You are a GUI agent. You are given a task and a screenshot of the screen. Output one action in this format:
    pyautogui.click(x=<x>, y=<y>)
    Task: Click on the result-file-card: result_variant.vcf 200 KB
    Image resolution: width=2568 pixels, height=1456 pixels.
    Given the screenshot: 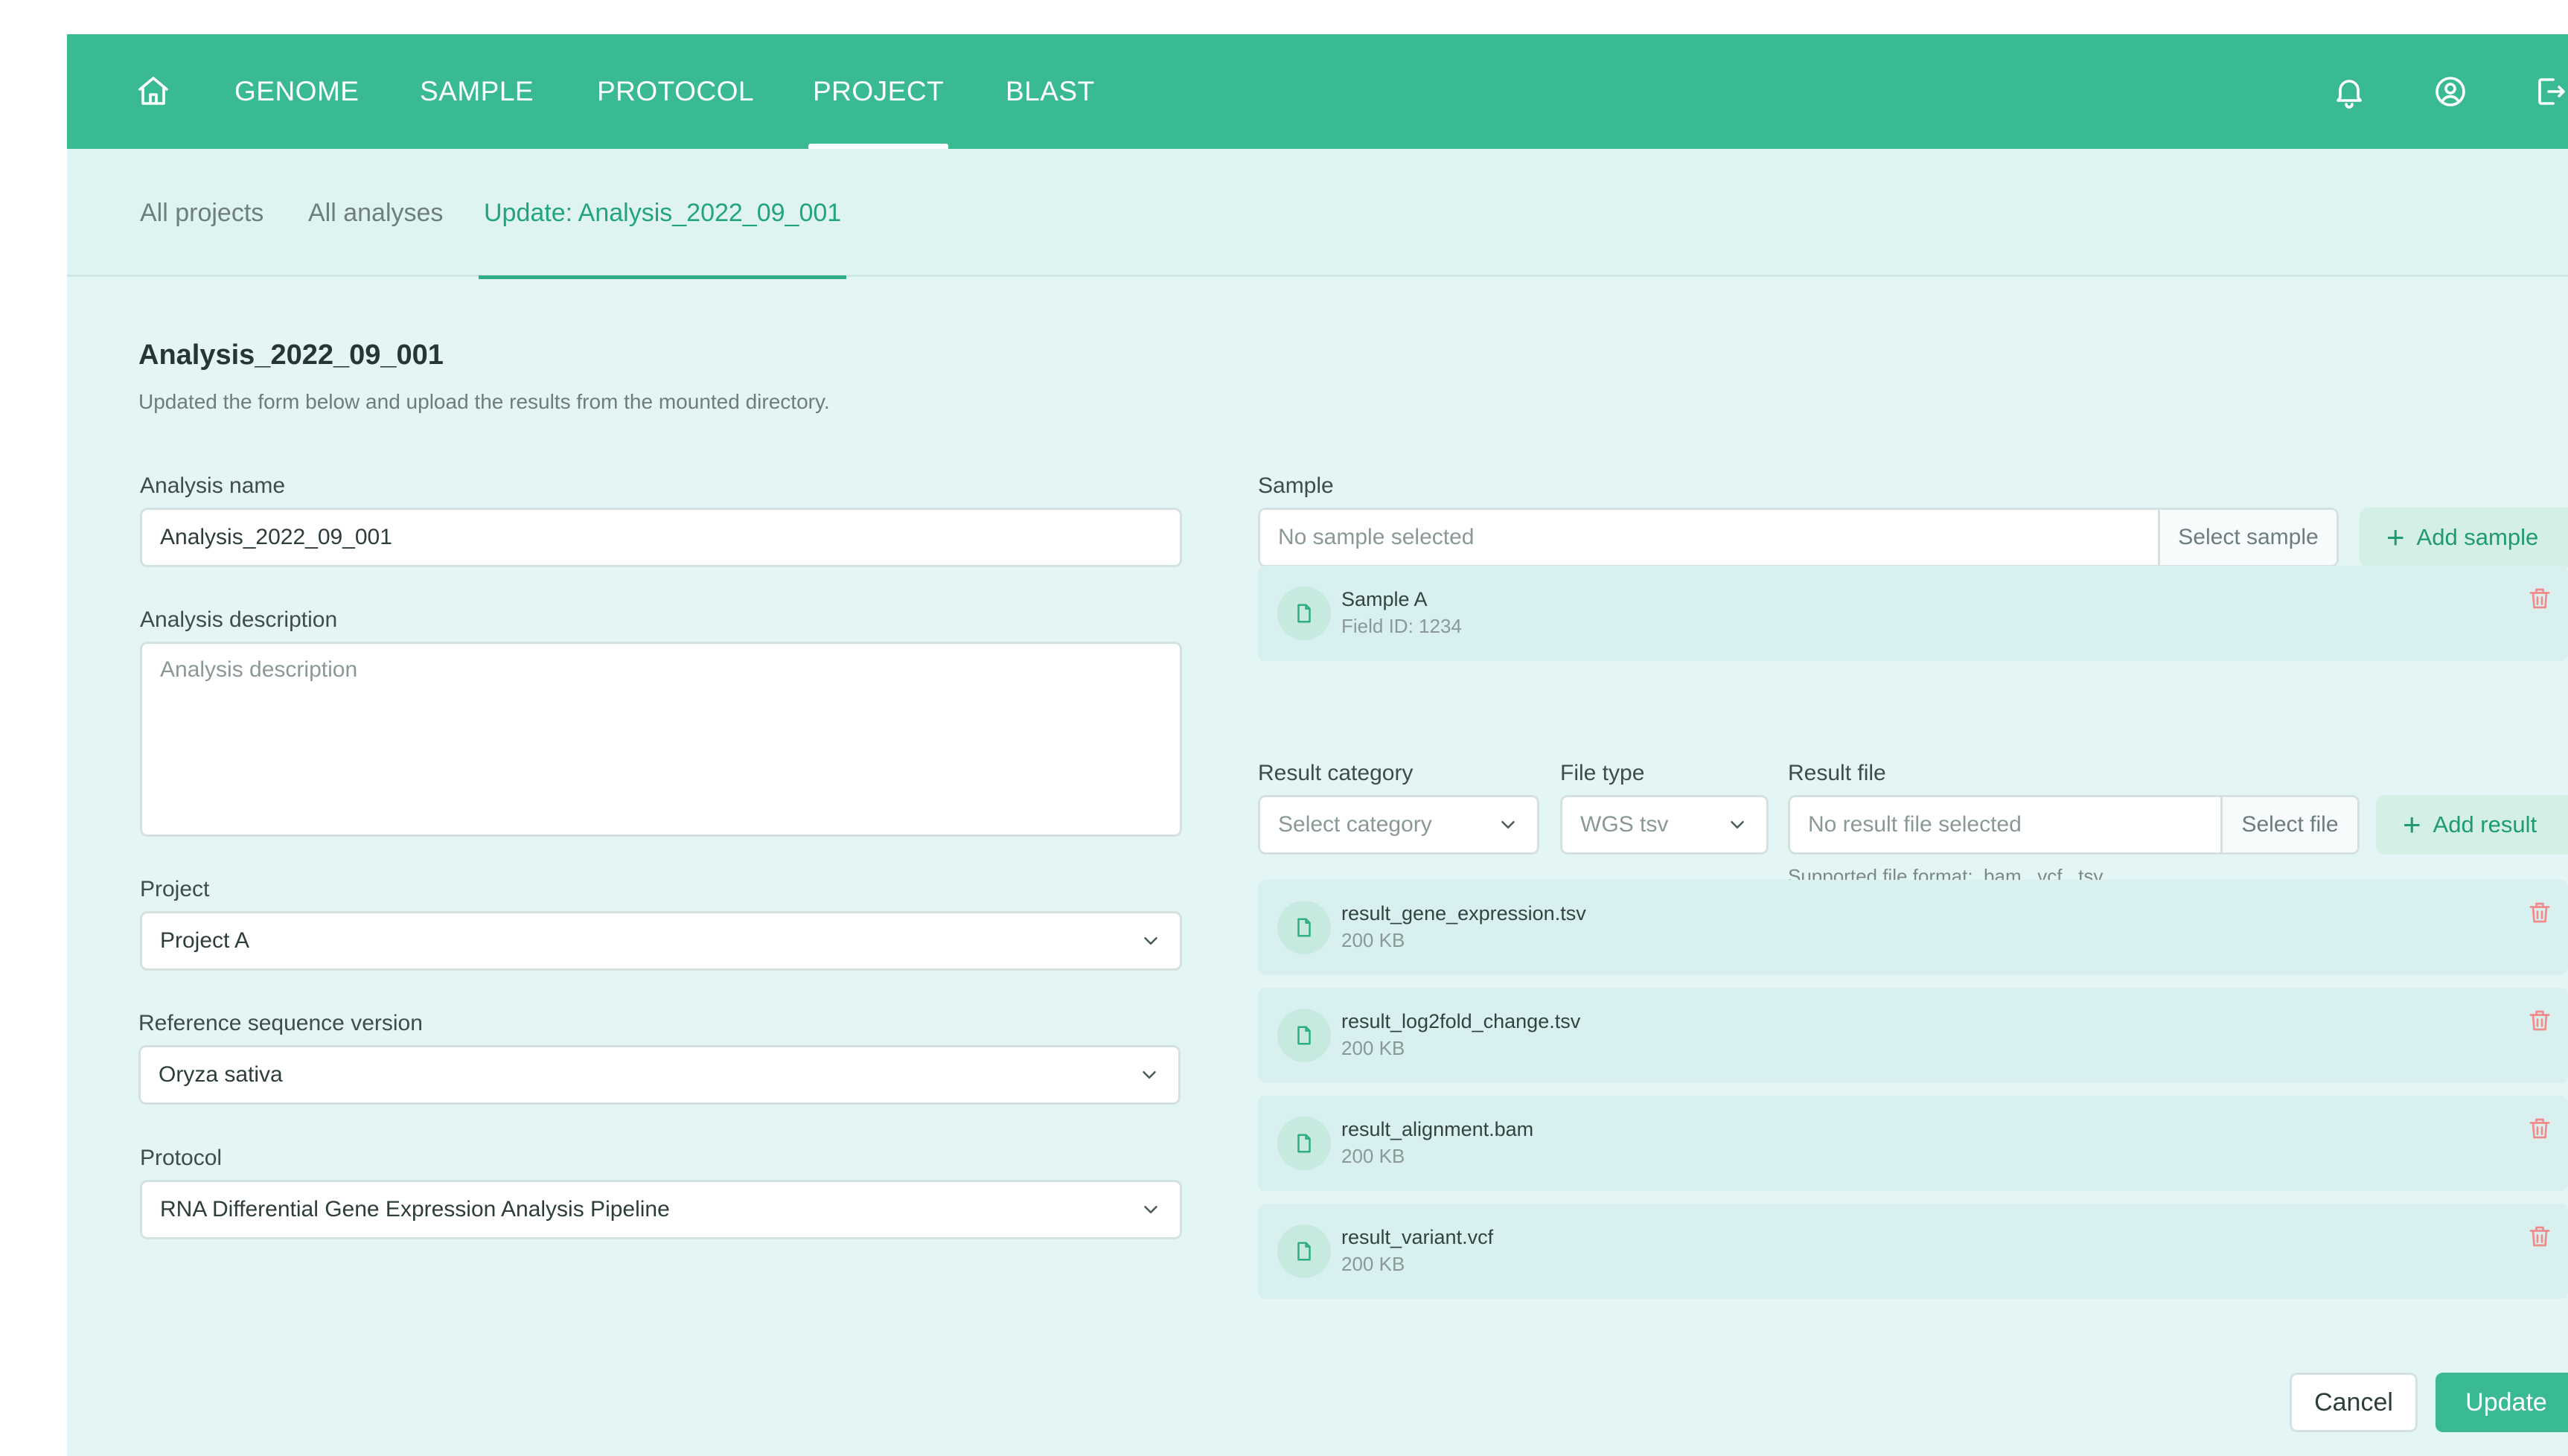 What is the action you would take?
    pyautogui.click(x=1913, y=1251)
    